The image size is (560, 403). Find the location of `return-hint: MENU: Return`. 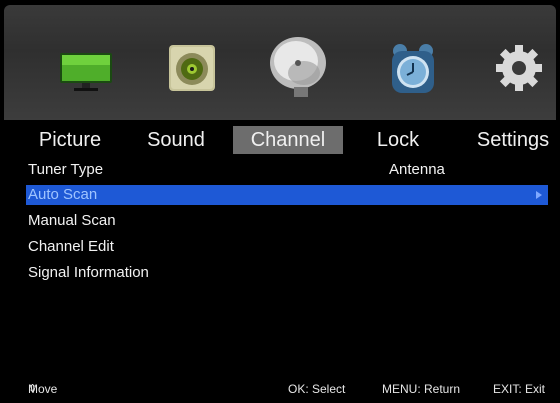

return-hint: MENU: Return is located at coordinates (421, 389).